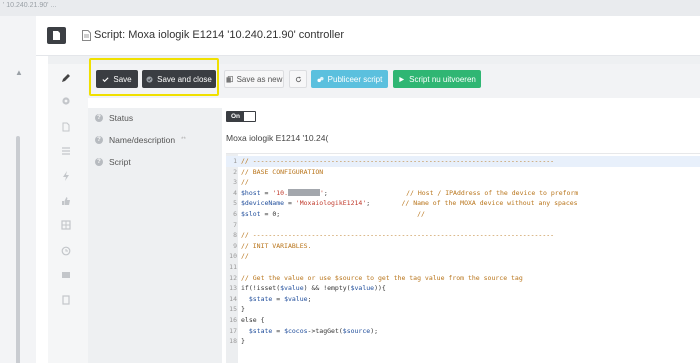 This screenshot has height=363, width=700. Describe the element at coordinates (68, 213) in the screenshot. I see `section-icon-column` at that location.